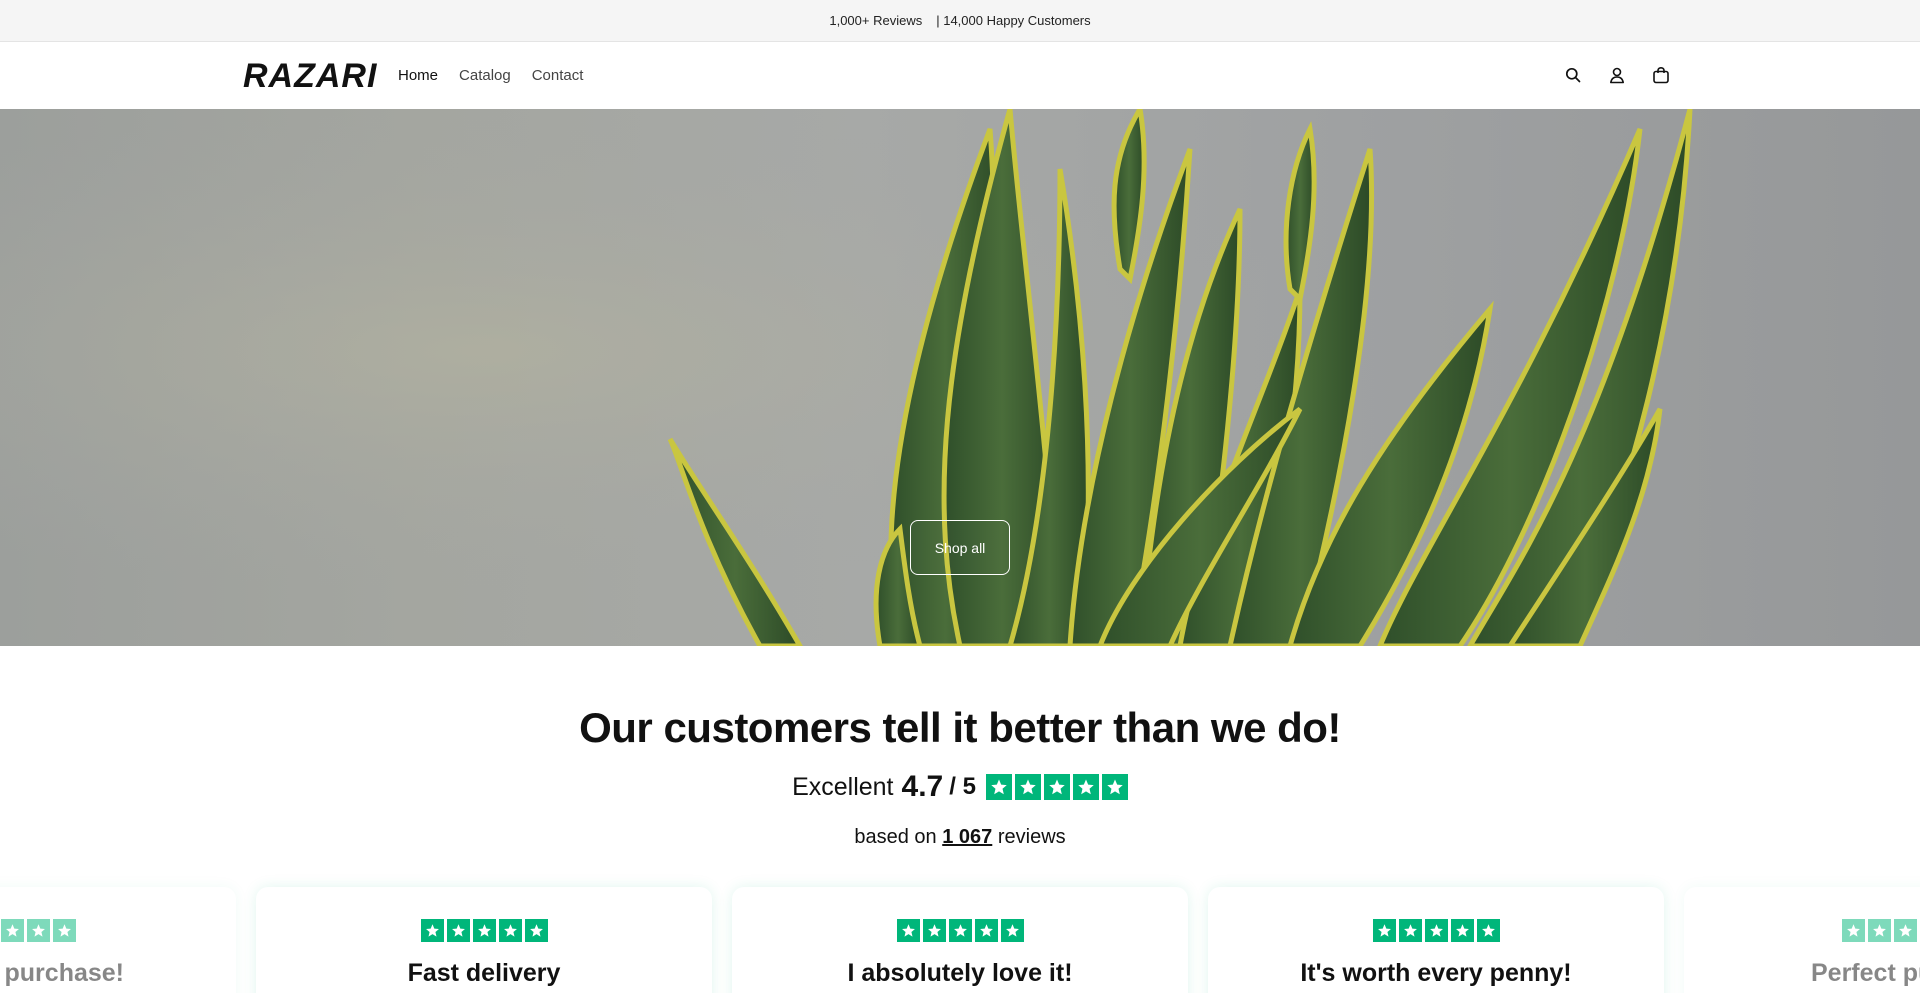  I want to click on review-card: Perfect pu, so click(1802, 940).